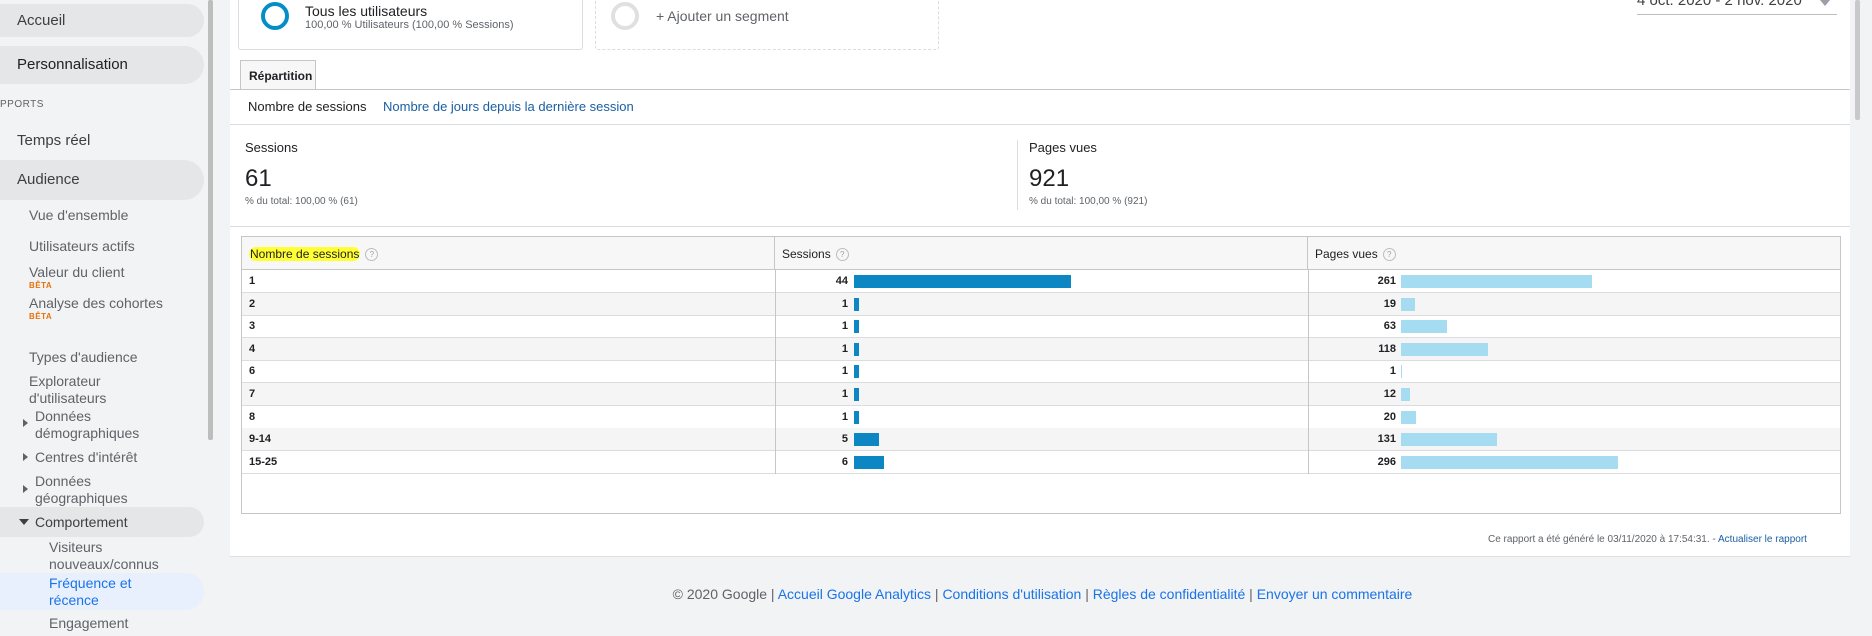 Image resolution: width=1872 pixels, height=636 pixels. What do you see at coordinates (1041, 253) in the screenshot?
I see `column-header-sessions: Sessions?` at bounding box center [1041, 253].